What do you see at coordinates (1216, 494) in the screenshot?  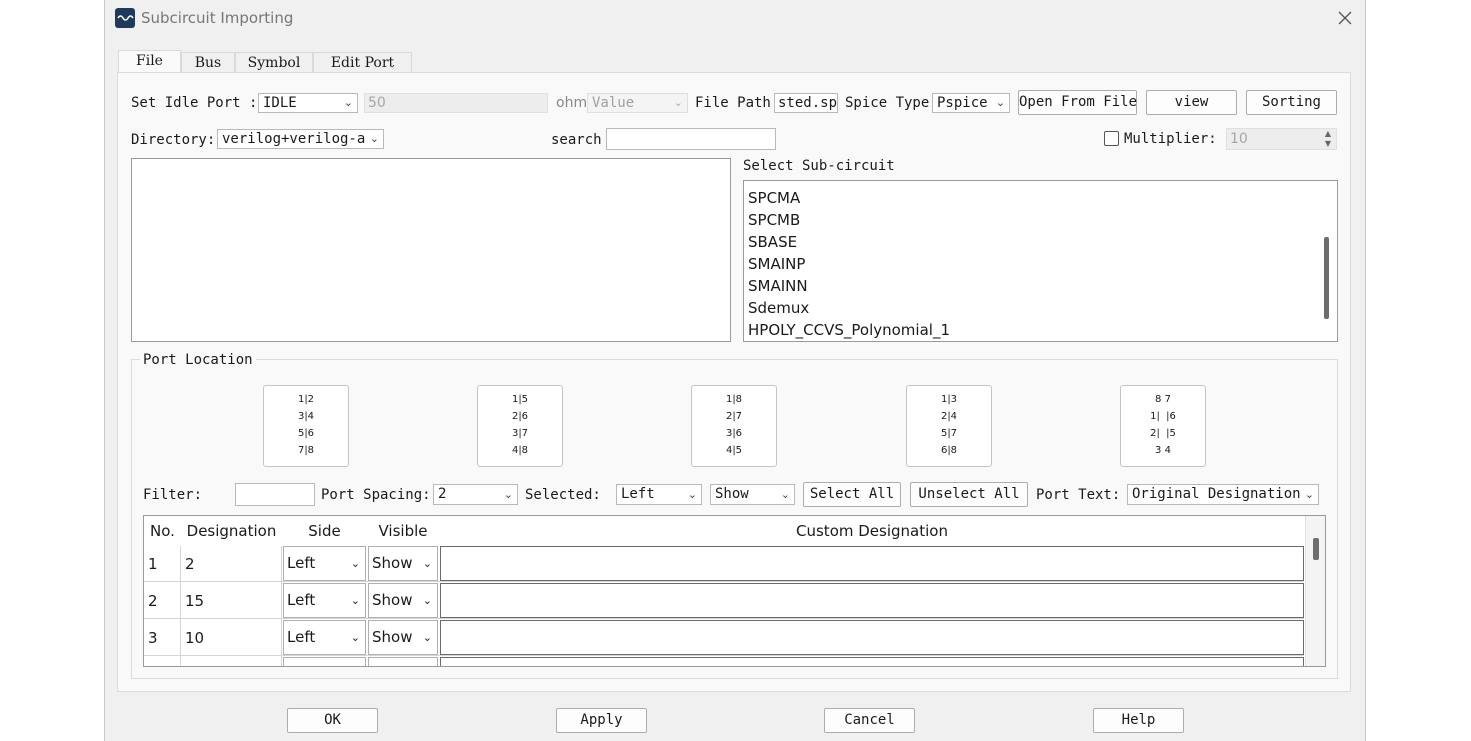 I see `port-text-value: Original Designation` at bounding box center [1216, 494].